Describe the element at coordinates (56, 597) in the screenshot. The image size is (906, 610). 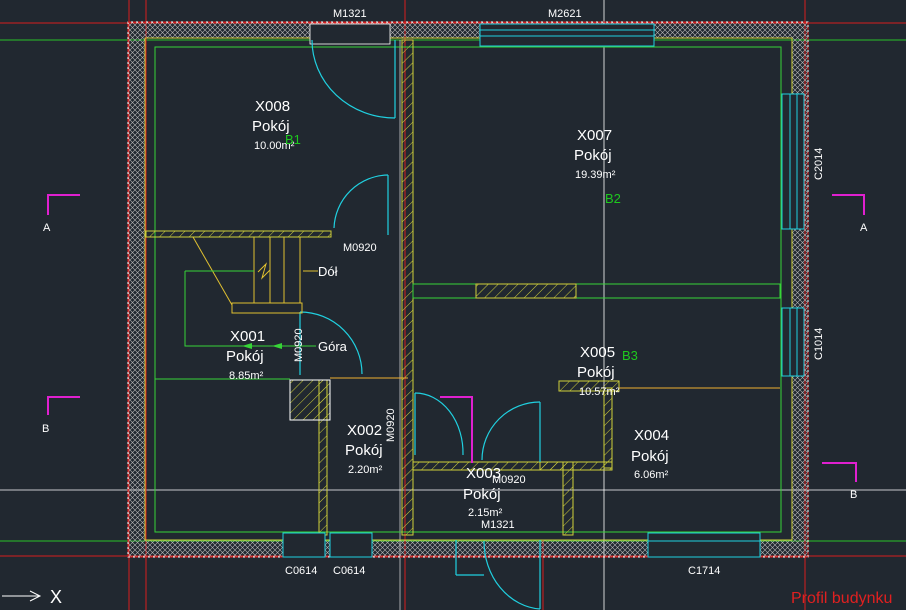
I see `ucs-x-label: X` at that location.